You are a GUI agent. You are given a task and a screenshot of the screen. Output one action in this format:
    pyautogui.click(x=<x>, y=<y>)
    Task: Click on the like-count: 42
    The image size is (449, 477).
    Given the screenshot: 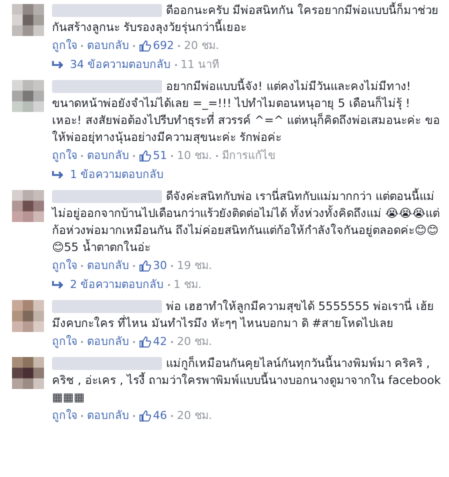 What is the action you would take?
    pyautogui.click(x=160, y=341)
    